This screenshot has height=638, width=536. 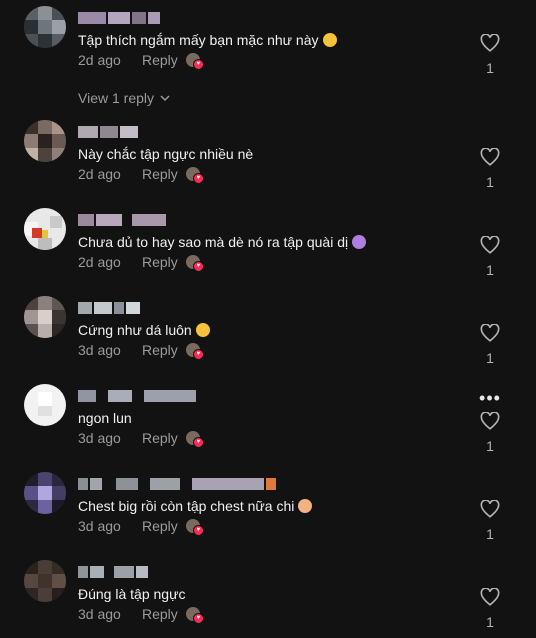 What do you see at coordinates (116, 98) in the screenshot?
I see `view-replies-label: View 1 reply` at bounding box center [116, 98].